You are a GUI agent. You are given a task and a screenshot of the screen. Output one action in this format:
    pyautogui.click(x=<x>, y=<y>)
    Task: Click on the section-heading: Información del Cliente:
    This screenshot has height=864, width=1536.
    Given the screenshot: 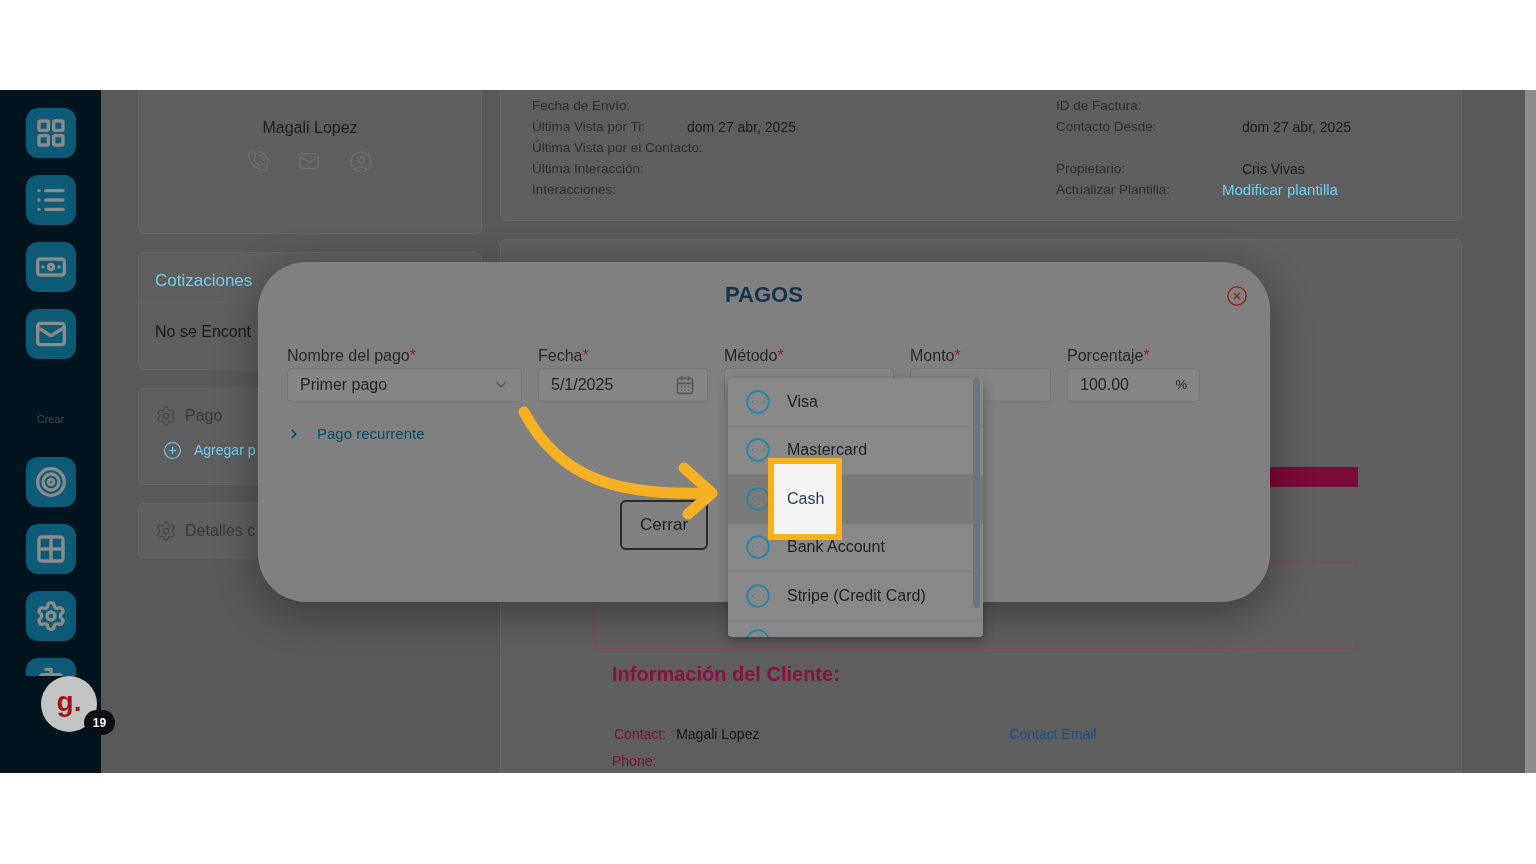 What is the action you would take?
    pyautogui.click(x=726, y=674)
    